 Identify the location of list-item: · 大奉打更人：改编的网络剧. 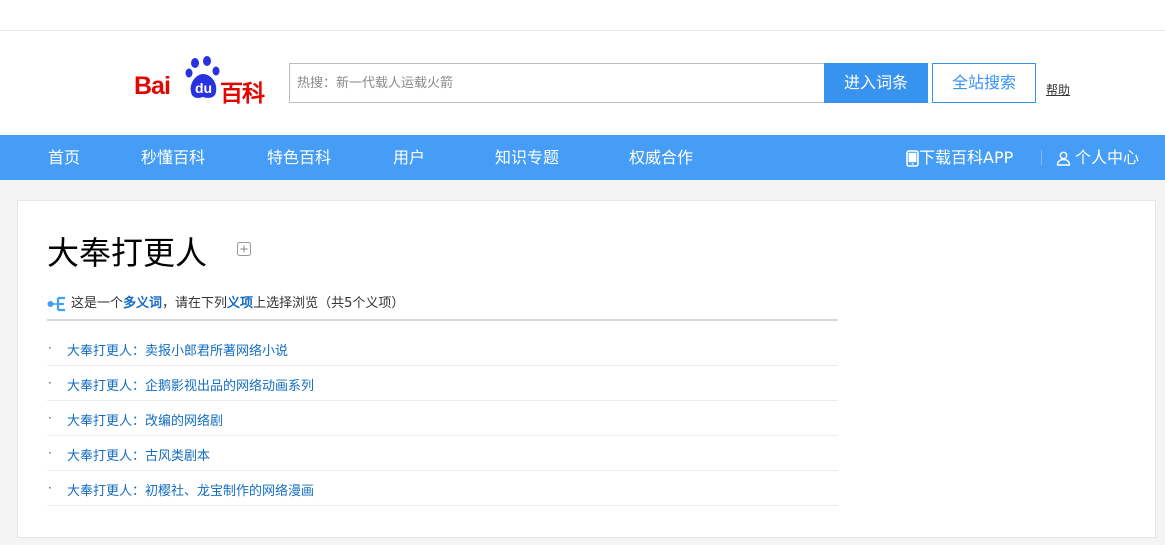
(442, 418).